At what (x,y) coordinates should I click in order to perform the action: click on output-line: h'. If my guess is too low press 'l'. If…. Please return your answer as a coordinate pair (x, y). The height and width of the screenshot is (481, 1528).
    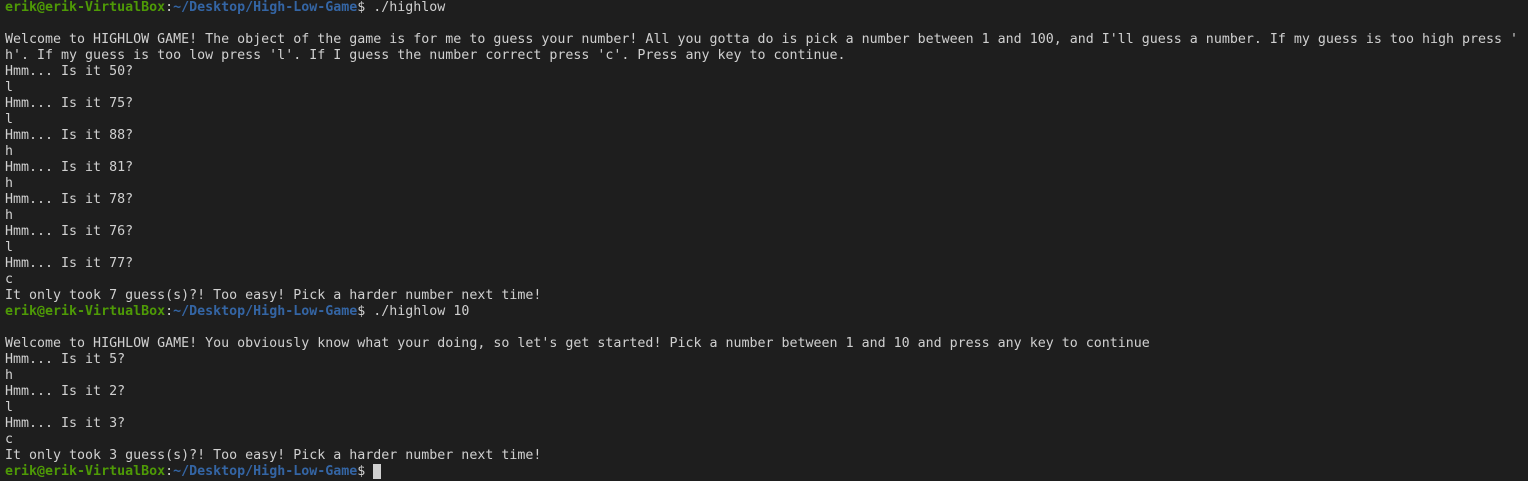
    Looking at the image, I should click on (425, 55).